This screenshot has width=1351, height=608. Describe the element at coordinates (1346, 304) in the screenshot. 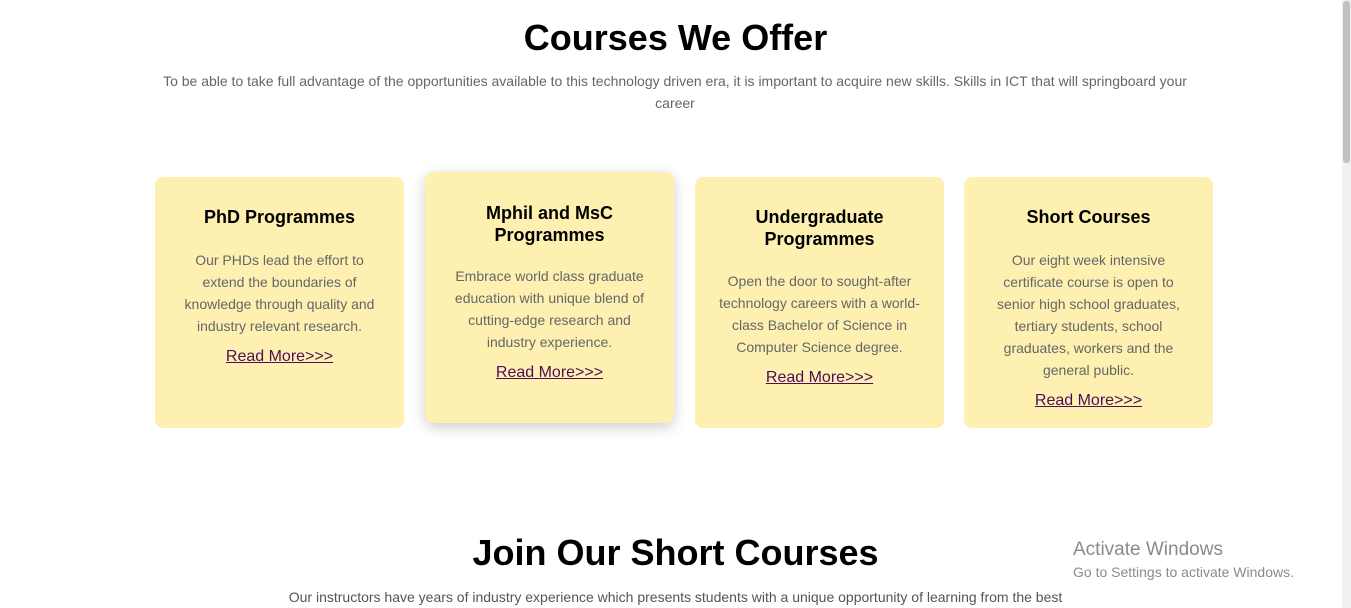

I see `vertical-scrollbar` at that location.